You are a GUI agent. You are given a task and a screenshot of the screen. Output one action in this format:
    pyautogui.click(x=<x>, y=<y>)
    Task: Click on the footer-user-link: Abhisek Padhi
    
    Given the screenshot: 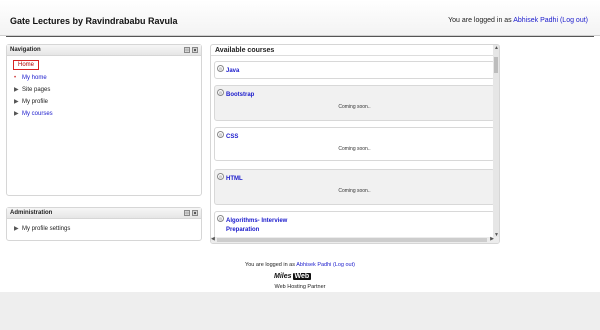 What is the action you would take?
    pyautogui.click(x=313, y=265)
    